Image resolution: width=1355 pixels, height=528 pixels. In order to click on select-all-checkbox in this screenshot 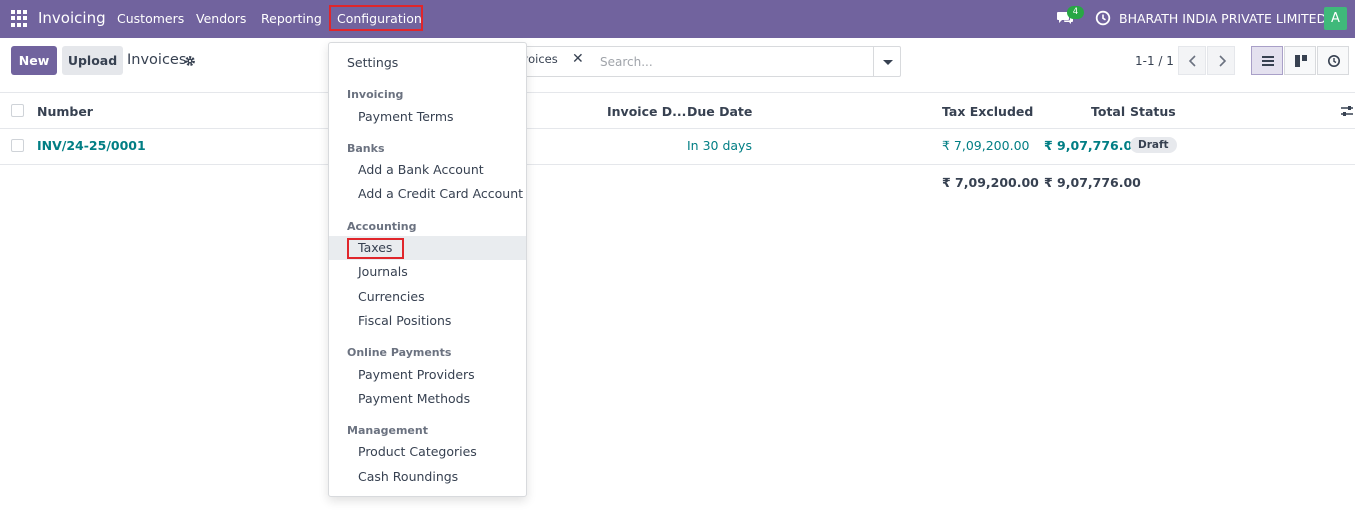, I will do `click(17, 110)`.